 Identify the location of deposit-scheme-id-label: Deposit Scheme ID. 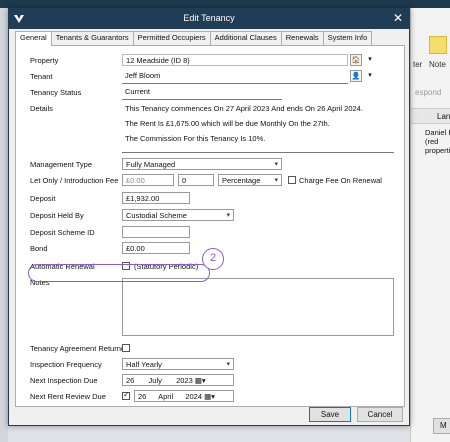
(62, 232).